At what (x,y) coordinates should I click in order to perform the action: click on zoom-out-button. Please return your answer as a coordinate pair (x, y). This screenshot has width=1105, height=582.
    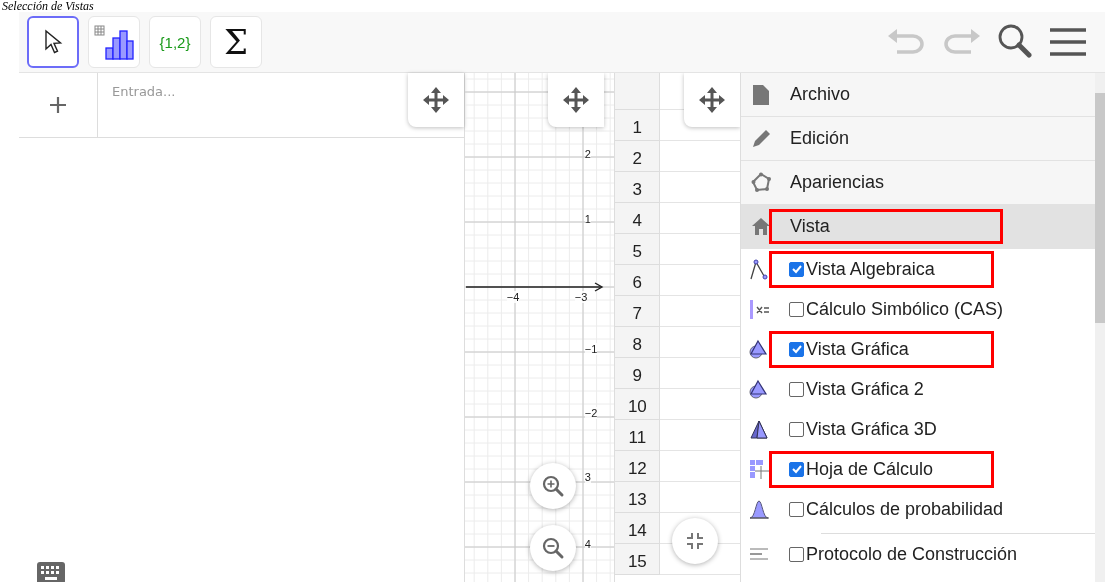
    Looking at the image, I should click on (552, 548).